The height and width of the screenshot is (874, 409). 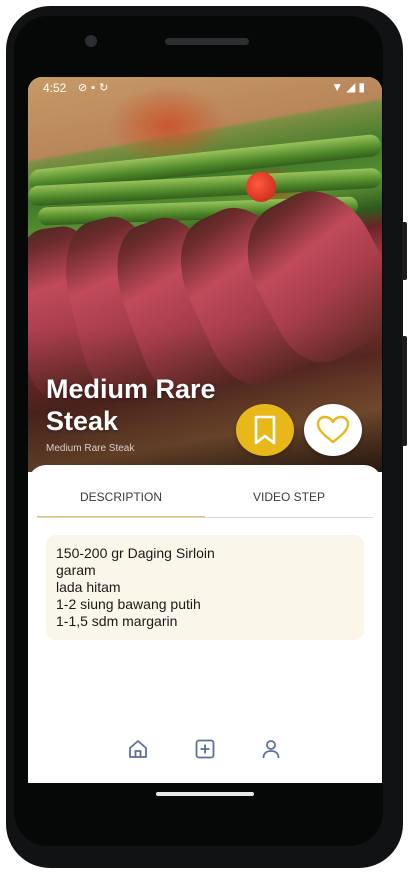 What do you see at coordinates (404, 391) in the screenshot?
I see `volume-button` at bounding box center [404, 391].